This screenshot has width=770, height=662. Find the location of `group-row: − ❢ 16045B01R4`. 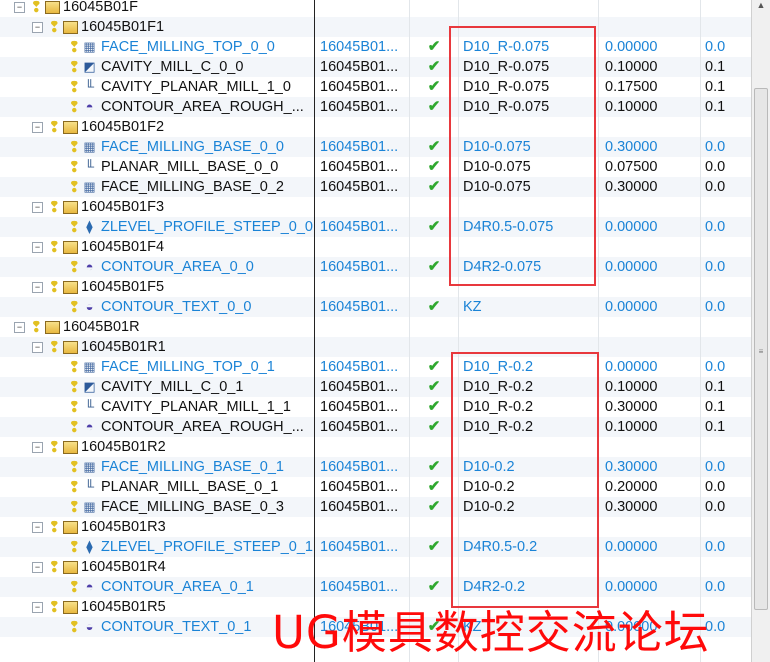

group-row: − ❢ 16045B01R4 is located at coordinates (376, 567).